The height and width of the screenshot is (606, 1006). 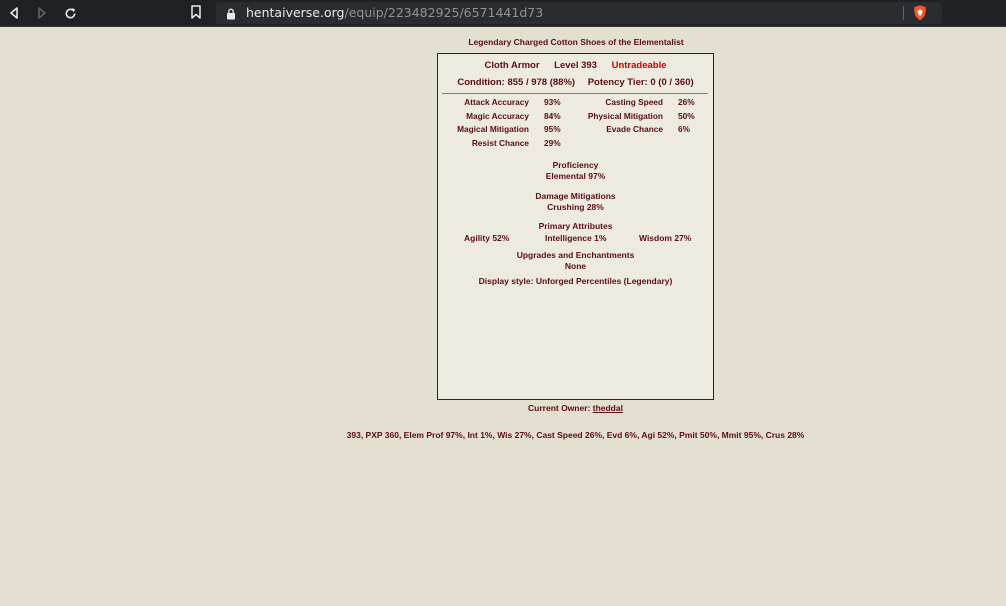 I want to click on stat-value: 84%, so click(x=552, y=115).